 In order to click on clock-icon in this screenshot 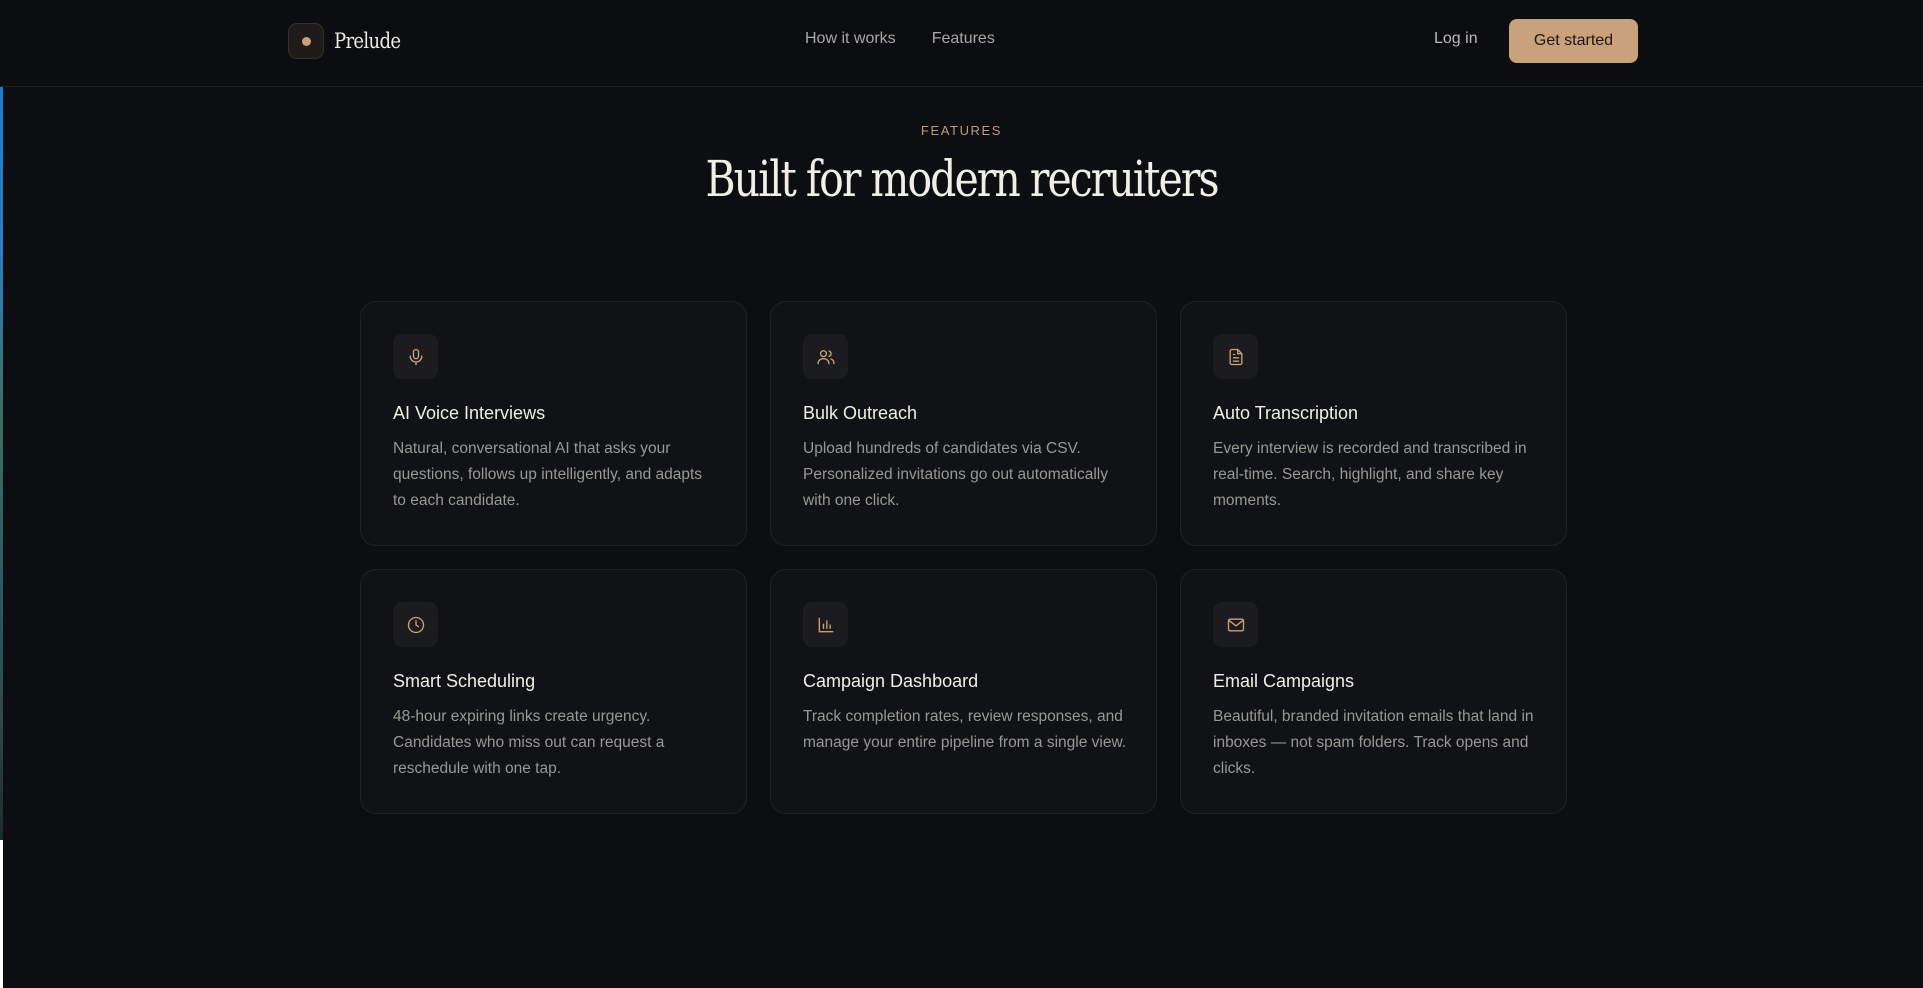, I will do `click(415, 624)`.